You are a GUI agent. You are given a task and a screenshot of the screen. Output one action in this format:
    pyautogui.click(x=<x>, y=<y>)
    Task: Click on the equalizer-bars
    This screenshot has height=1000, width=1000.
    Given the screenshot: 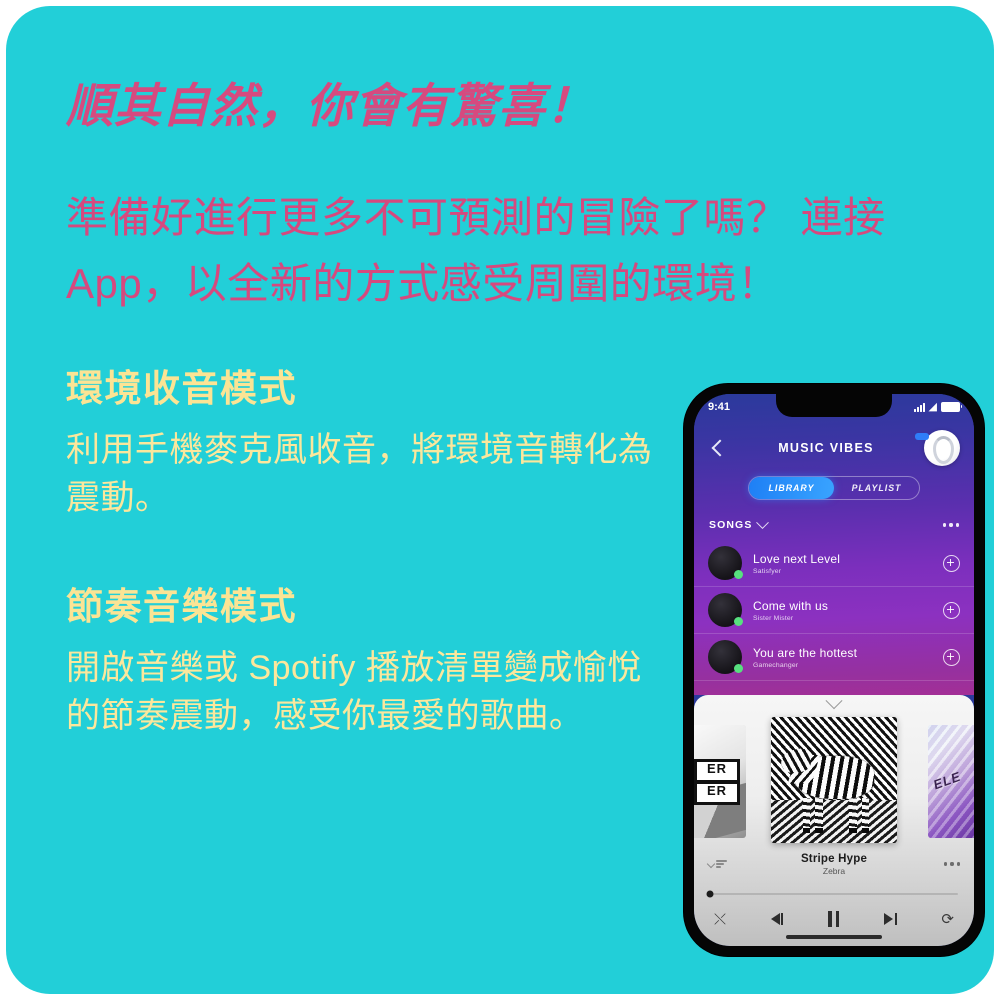 What is the action you would take?
    pyautogui.click(x=721, y=864)
    